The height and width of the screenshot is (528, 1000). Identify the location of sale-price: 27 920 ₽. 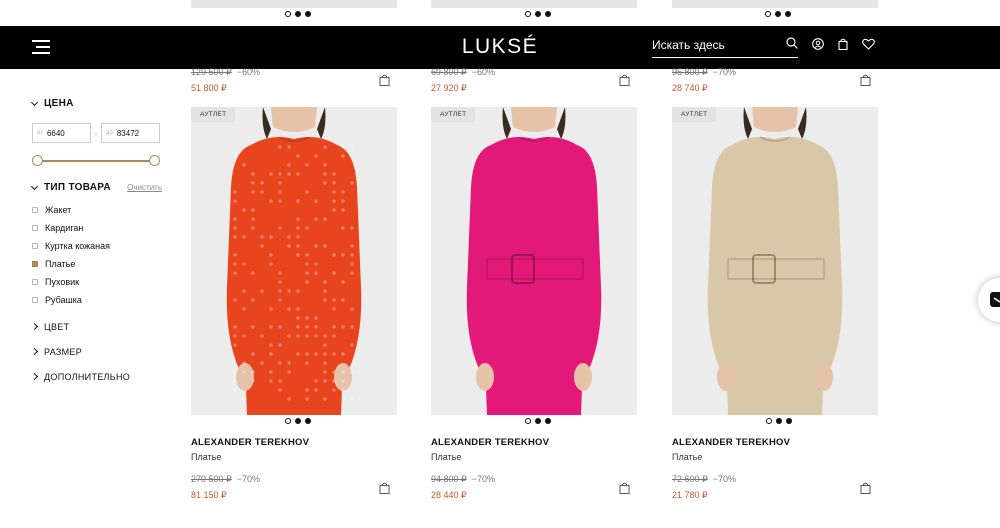
(463, 88).